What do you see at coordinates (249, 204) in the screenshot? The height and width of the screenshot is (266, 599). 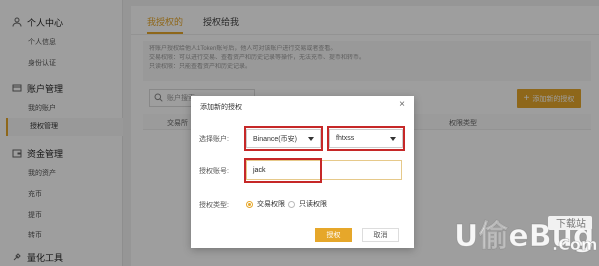 I see `radio-selected-icon` at bounding box center [249, 204].